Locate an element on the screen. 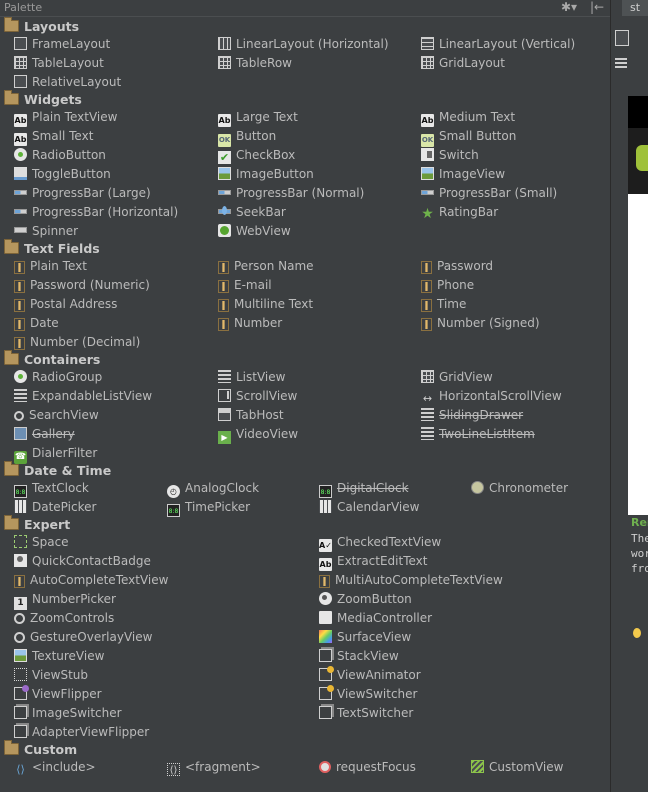 Image resolution: width=648 pixels, height=792 pixels. palette-item-surfaceview: SurfaceView is located at coordinates (365, 637).